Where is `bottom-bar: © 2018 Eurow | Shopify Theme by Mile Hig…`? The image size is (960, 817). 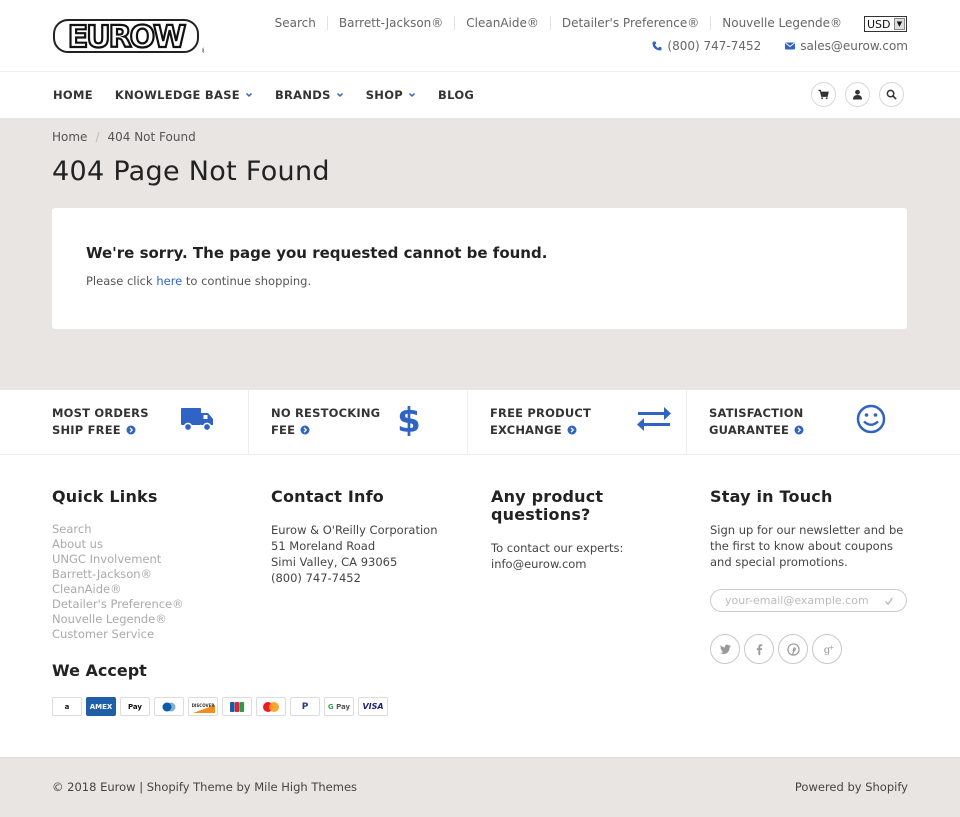 bottom-bar: © 2018 Eurow | Shopify Theme by Mile Hig… is located at coordinates (480, 787).